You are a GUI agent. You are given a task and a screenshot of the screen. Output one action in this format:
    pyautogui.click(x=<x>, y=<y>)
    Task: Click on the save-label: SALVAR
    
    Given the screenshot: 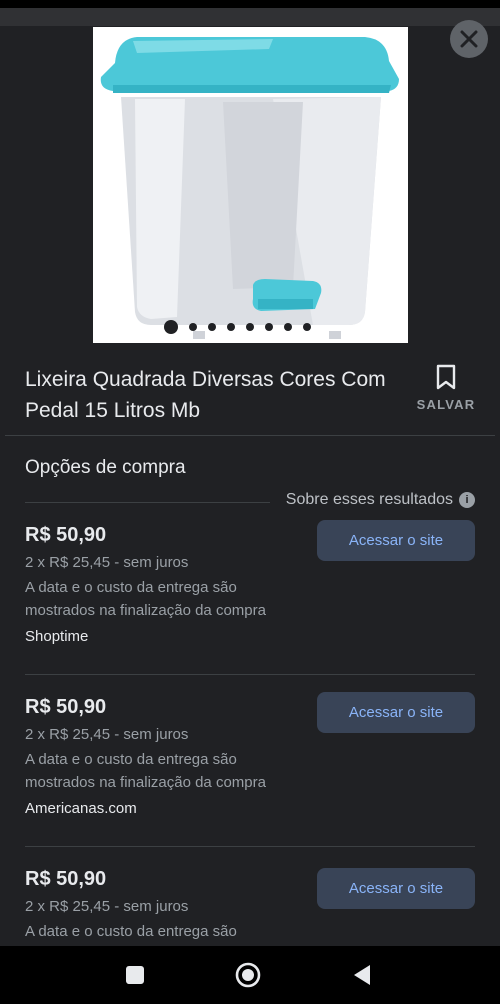 What is the action you would take?
    pyautogui.click(x=446, y=404)
    